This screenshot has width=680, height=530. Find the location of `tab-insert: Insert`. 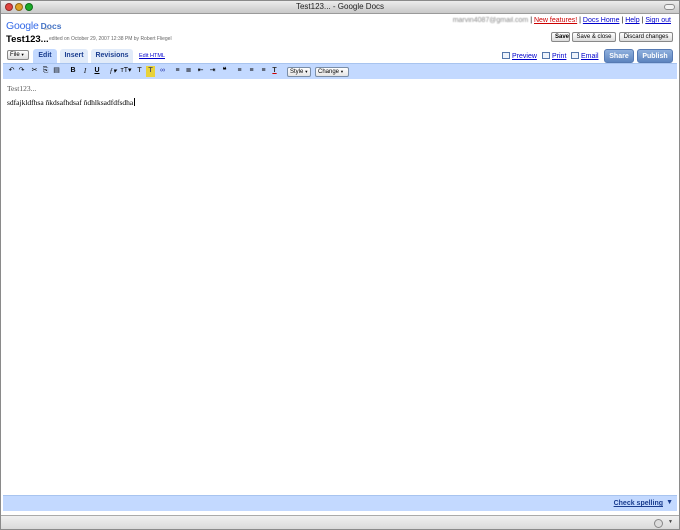

tab-insert: Insert is located at coordinates (74, 56).